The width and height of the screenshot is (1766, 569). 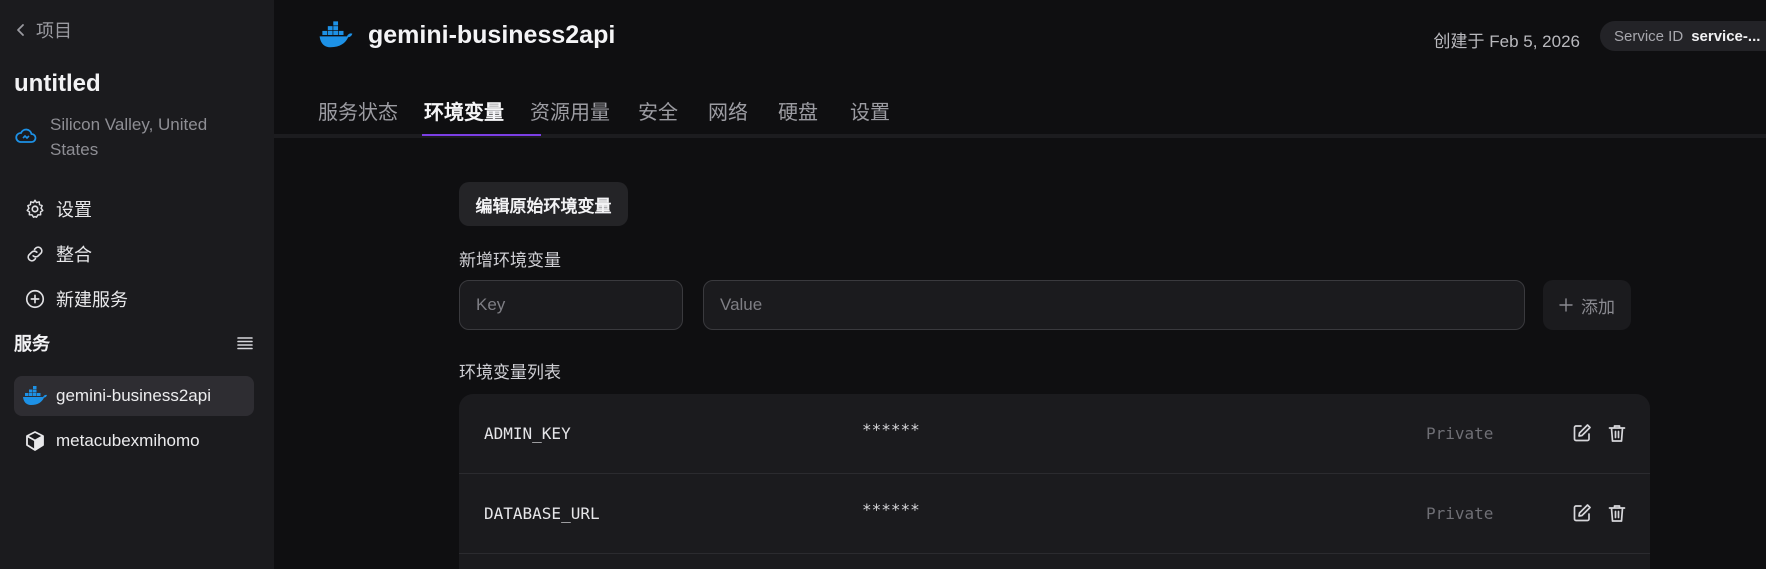 What do you see at coordinates (32, 344) in the screenshot?
I see `services-heading: 服务` at bounding box center [32, 344].